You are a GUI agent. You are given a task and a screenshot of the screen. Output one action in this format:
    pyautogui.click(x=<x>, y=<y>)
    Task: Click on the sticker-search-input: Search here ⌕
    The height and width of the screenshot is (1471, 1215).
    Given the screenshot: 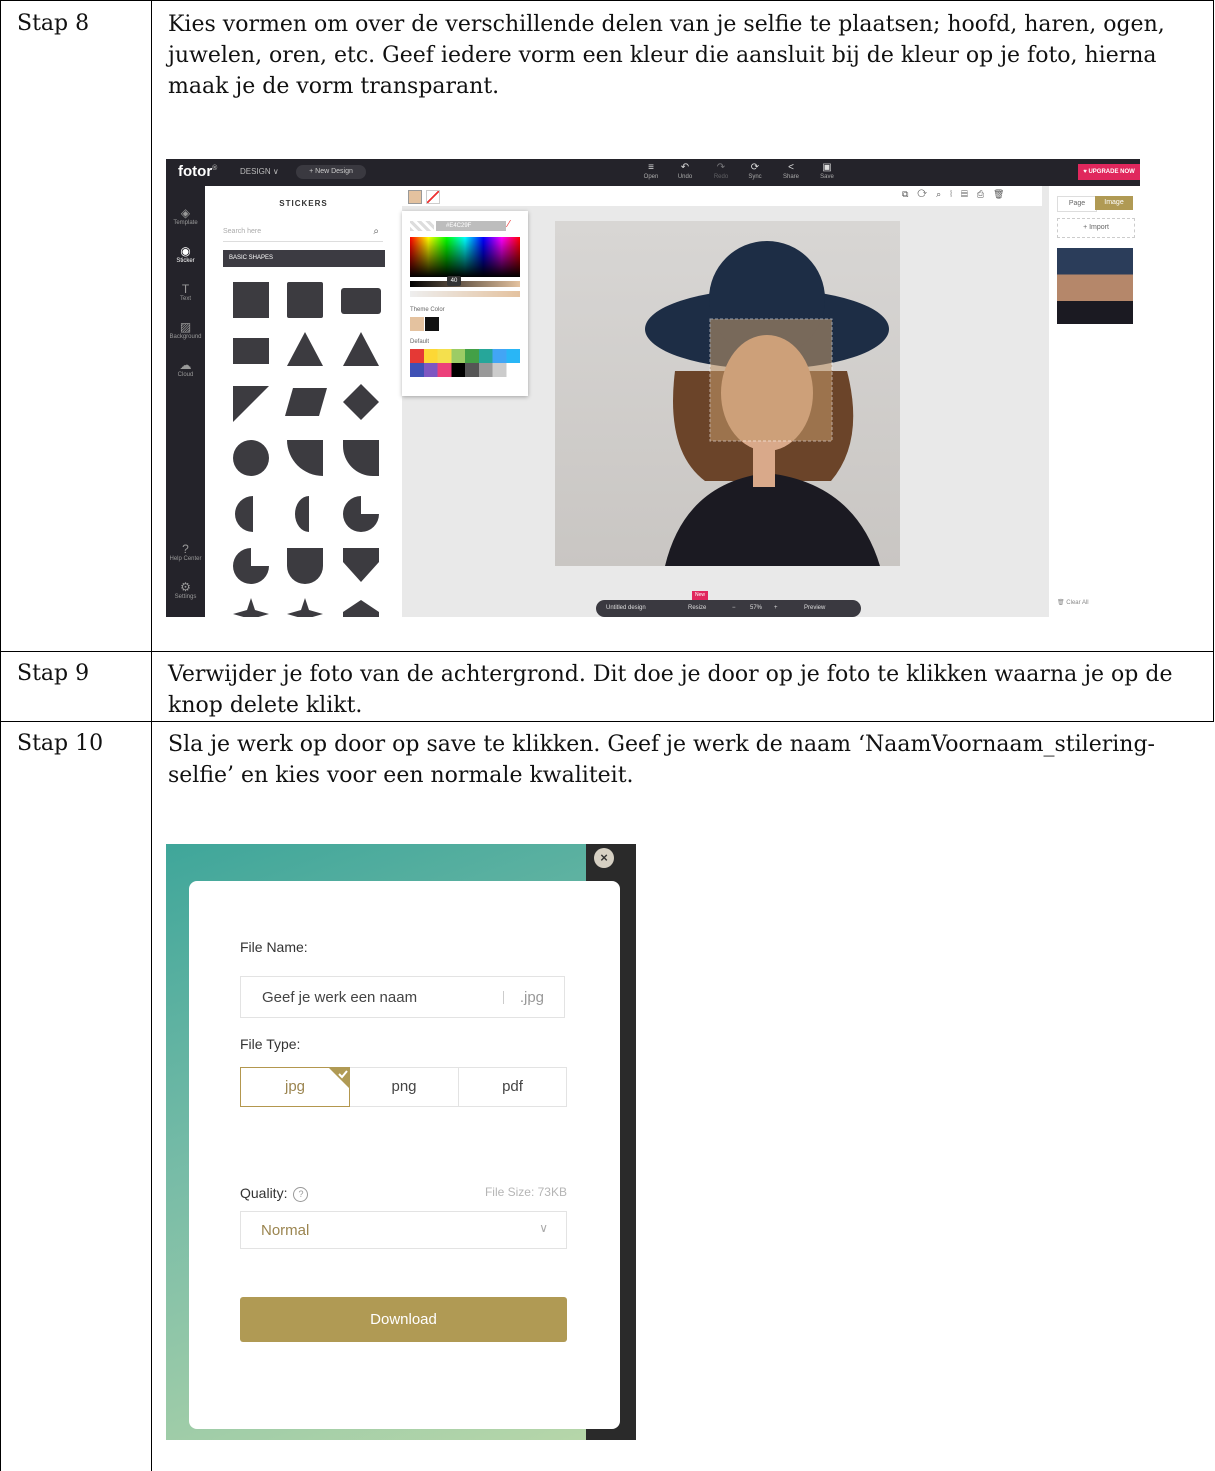 What is the action you would take?
    pyautogui.click(x=303, y=232)
    